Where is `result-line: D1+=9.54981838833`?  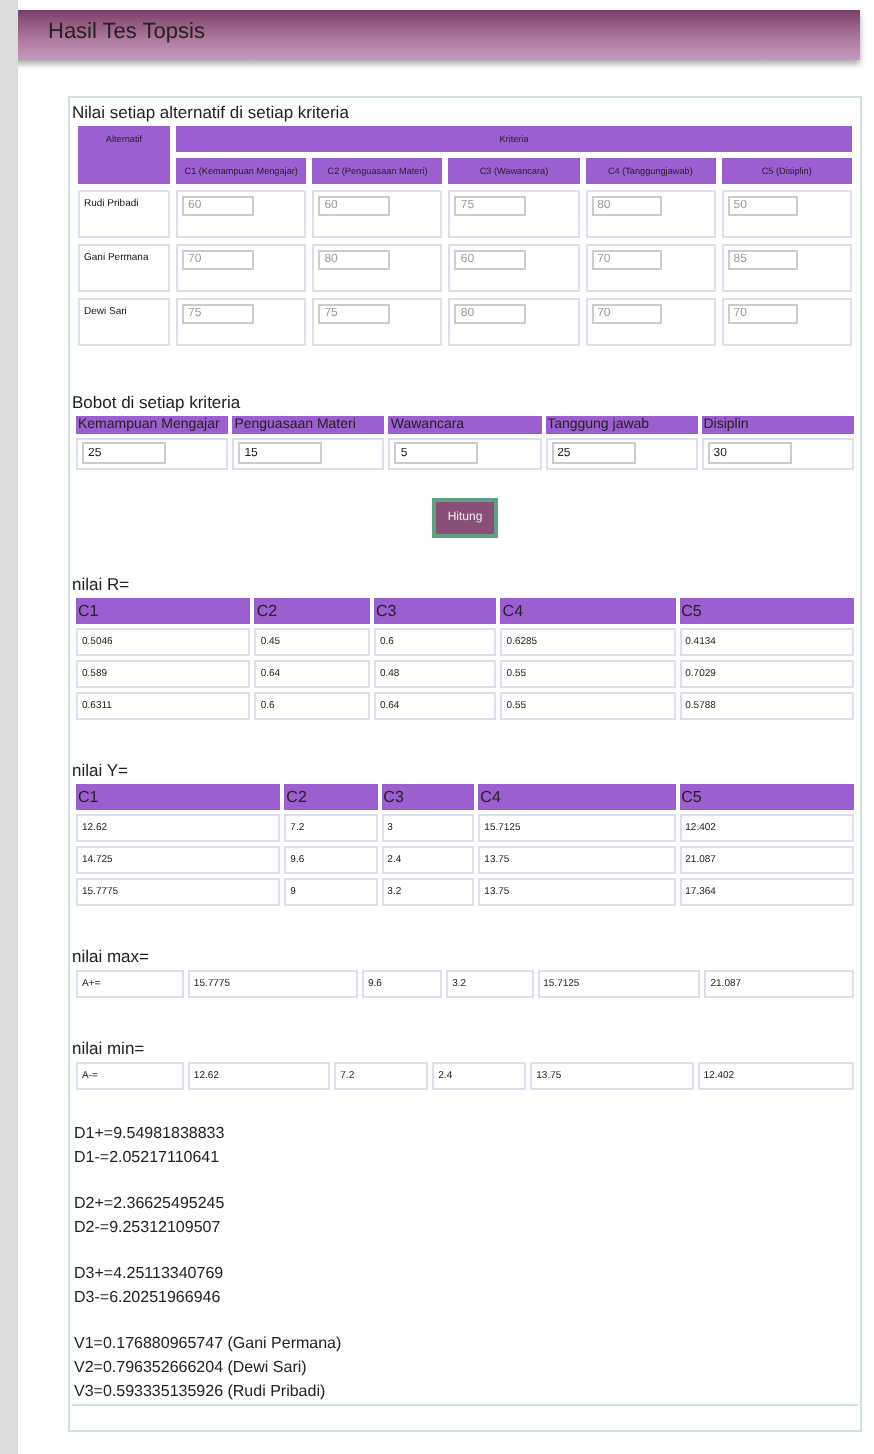 result-line: D1+=9.54981838833 is located at coordinates (150, 1134).